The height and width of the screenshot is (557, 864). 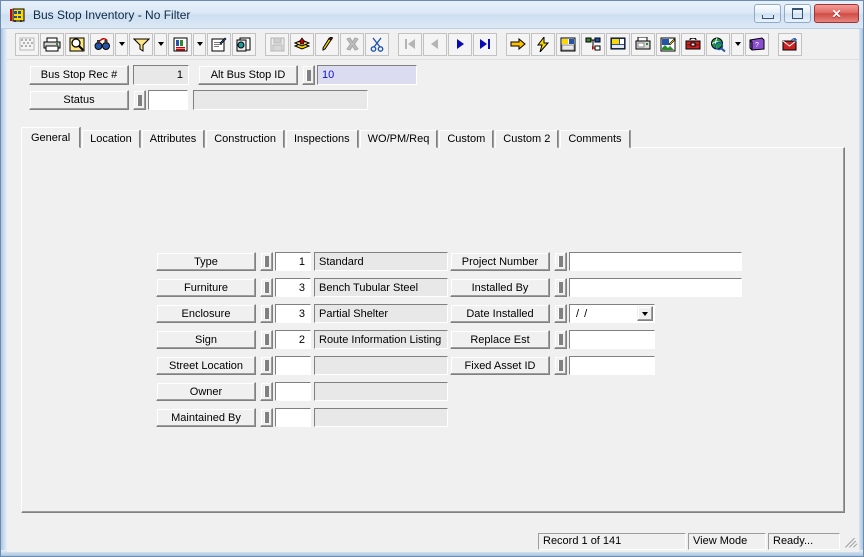 I want to click on screen-button, so click(x=618, y=44).